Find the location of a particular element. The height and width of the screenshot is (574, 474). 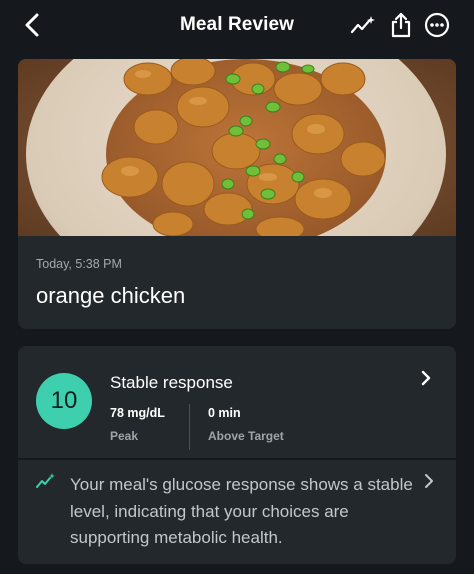

above-target-value: 0 min is located at coordinates (224, 413).